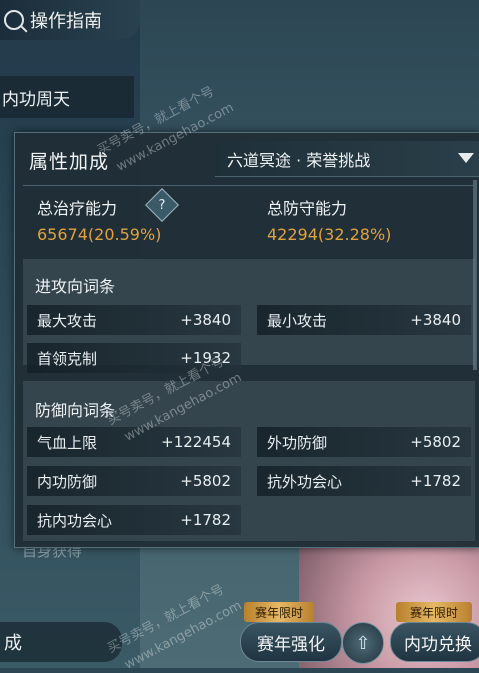  Describe the element at coordinates (466, 158) in the screenshot. I see `chevron-down-icon` at that location.